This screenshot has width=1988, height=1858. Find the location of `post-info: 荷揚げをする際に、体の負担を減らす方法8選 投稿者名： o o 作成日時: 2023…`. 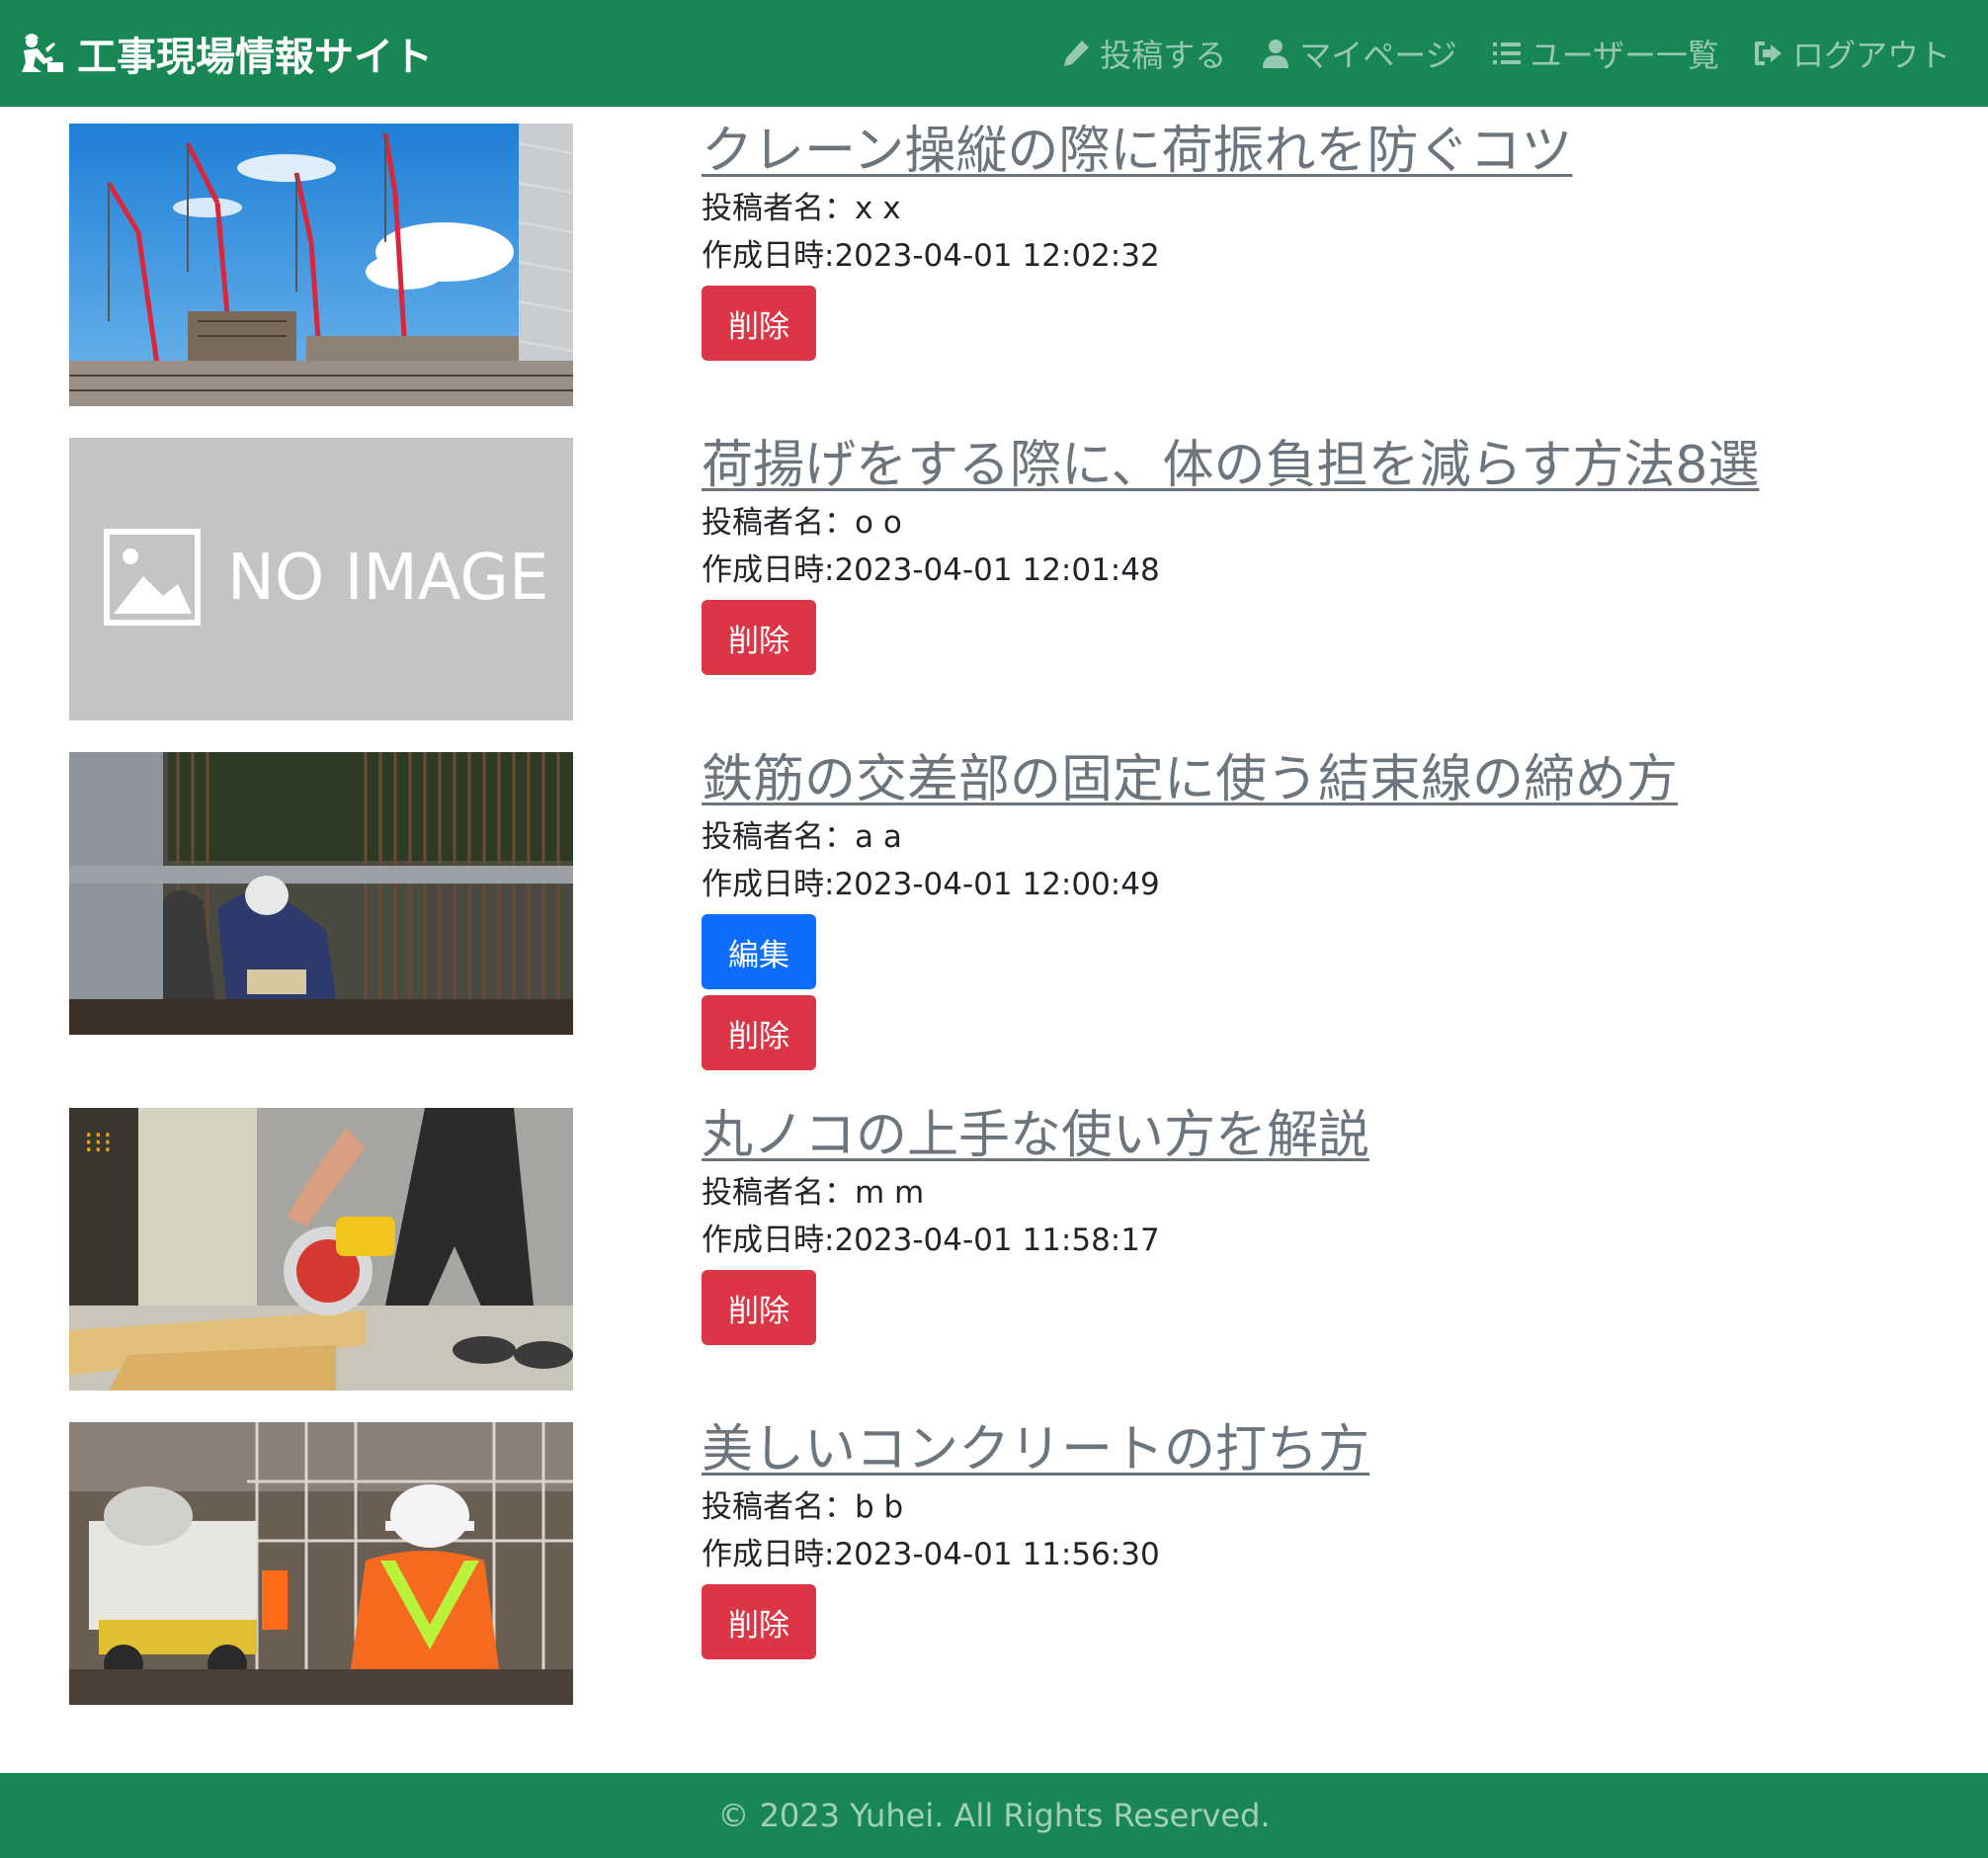

post-info: 荷揚げをする際に、体の負担を減らす方法8選 投稿者名： o o 作成日時: 2023… is located at coordinates (1319, 555).